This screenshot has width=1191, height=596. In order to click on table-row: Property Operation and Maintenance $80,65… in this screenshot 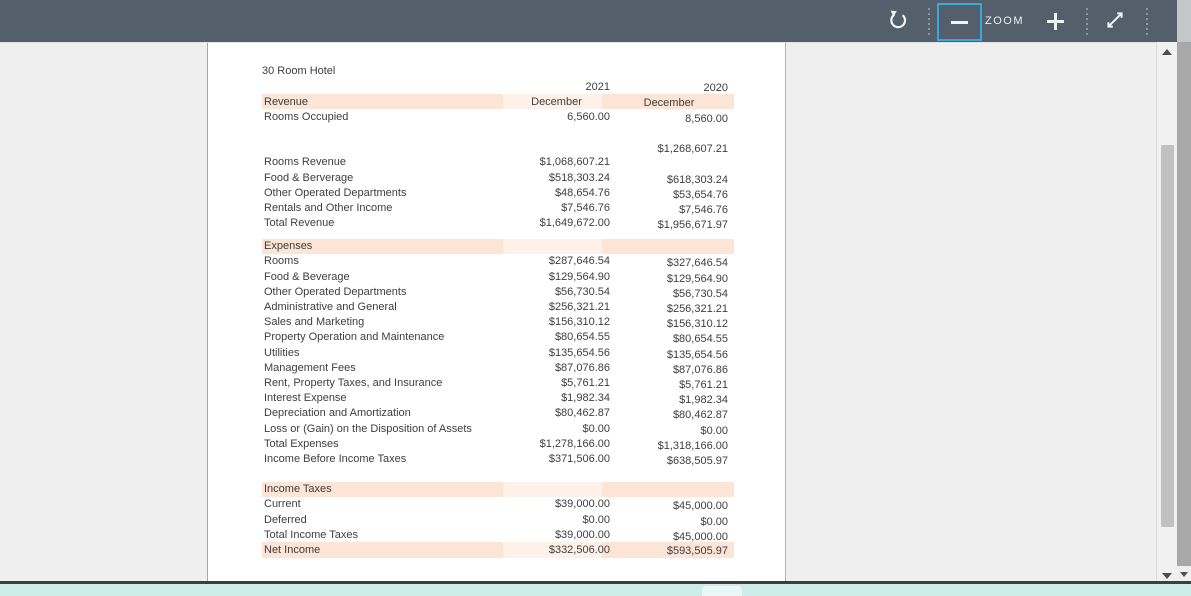, I will do `click(498, 337)`.